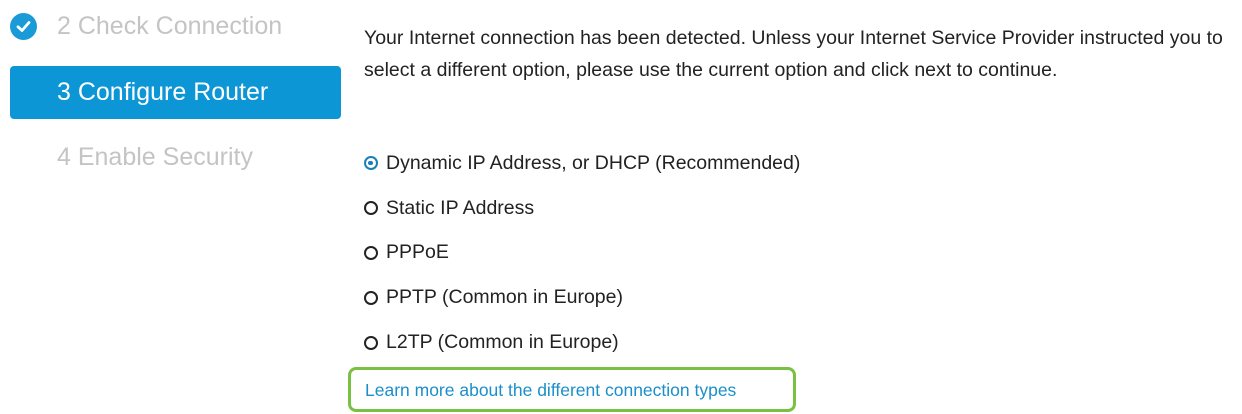 The width and height of the screenshot is (1242, 414). I want to click on step-label: 2 Check Connection, so click(170, 26).